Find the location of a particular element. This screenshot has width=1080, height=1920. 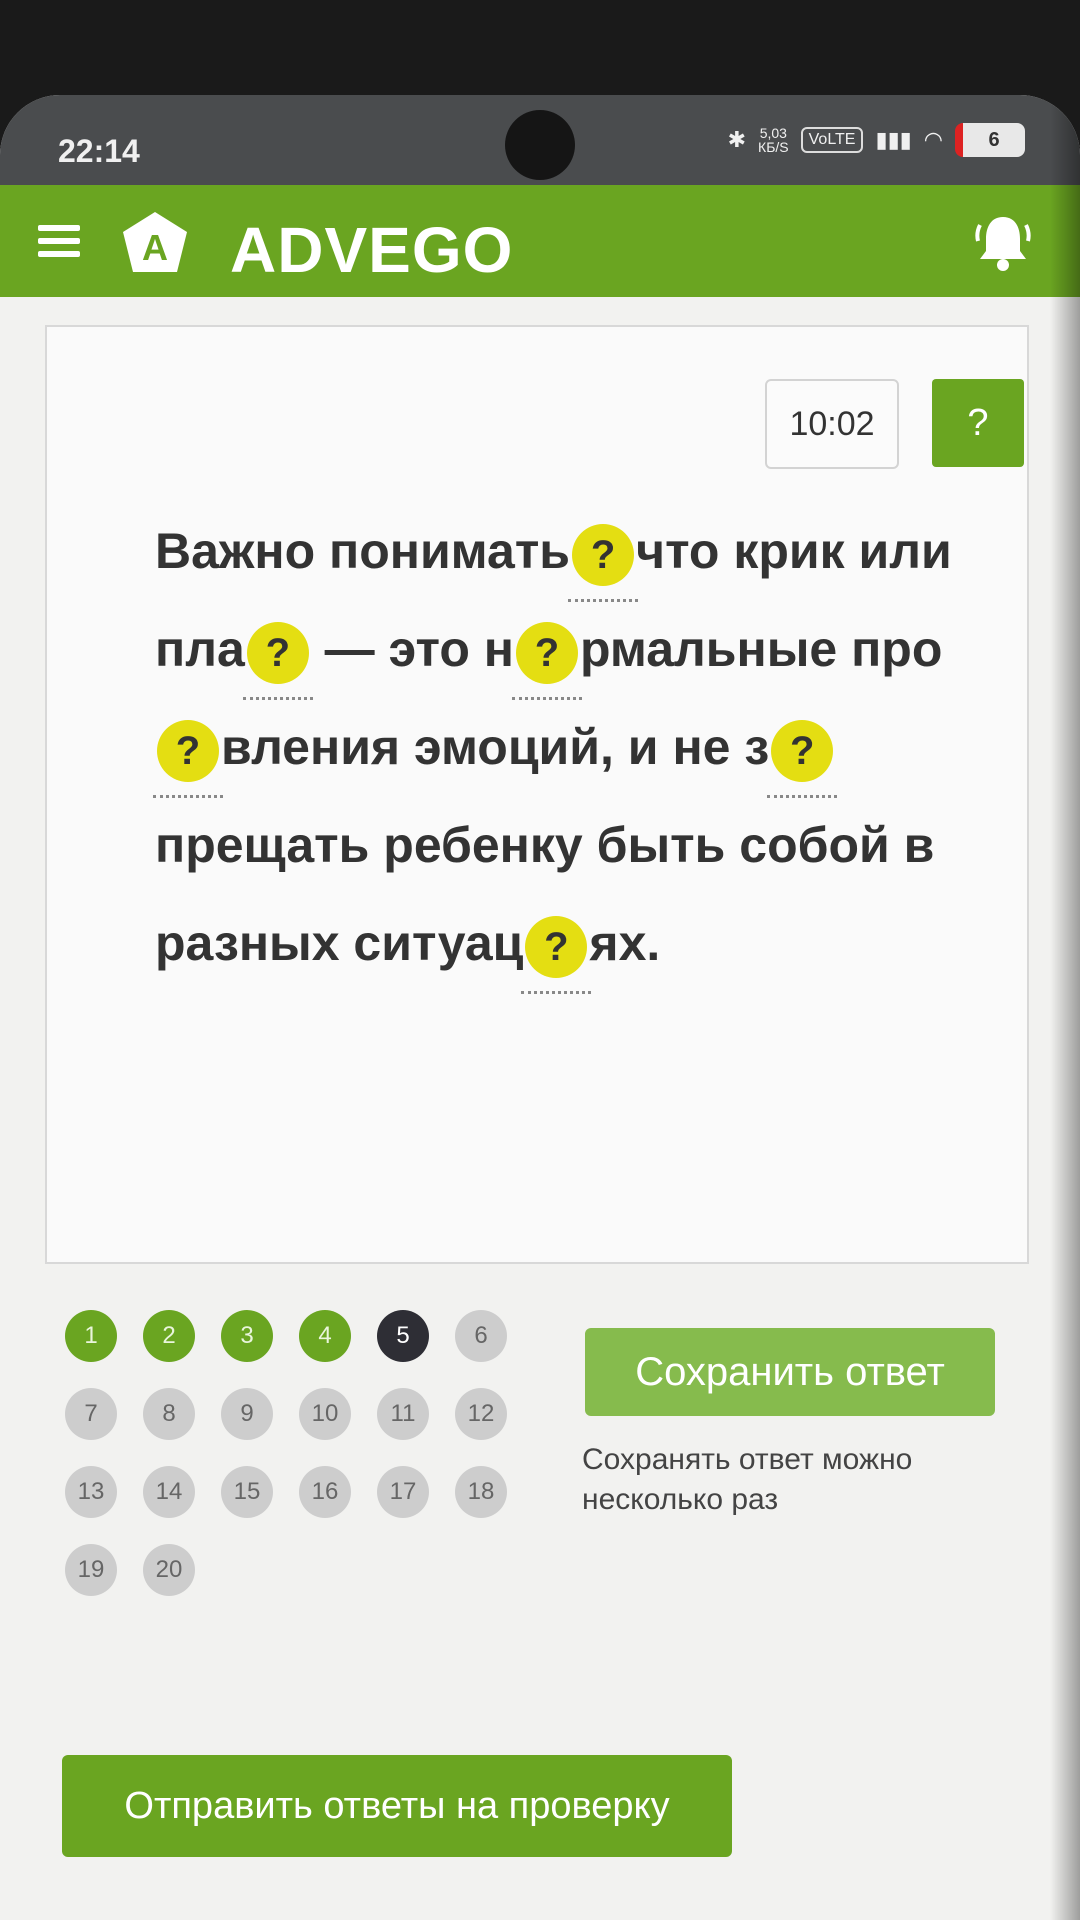

question-number-17: 17 is located at coordinates (403, 1492).